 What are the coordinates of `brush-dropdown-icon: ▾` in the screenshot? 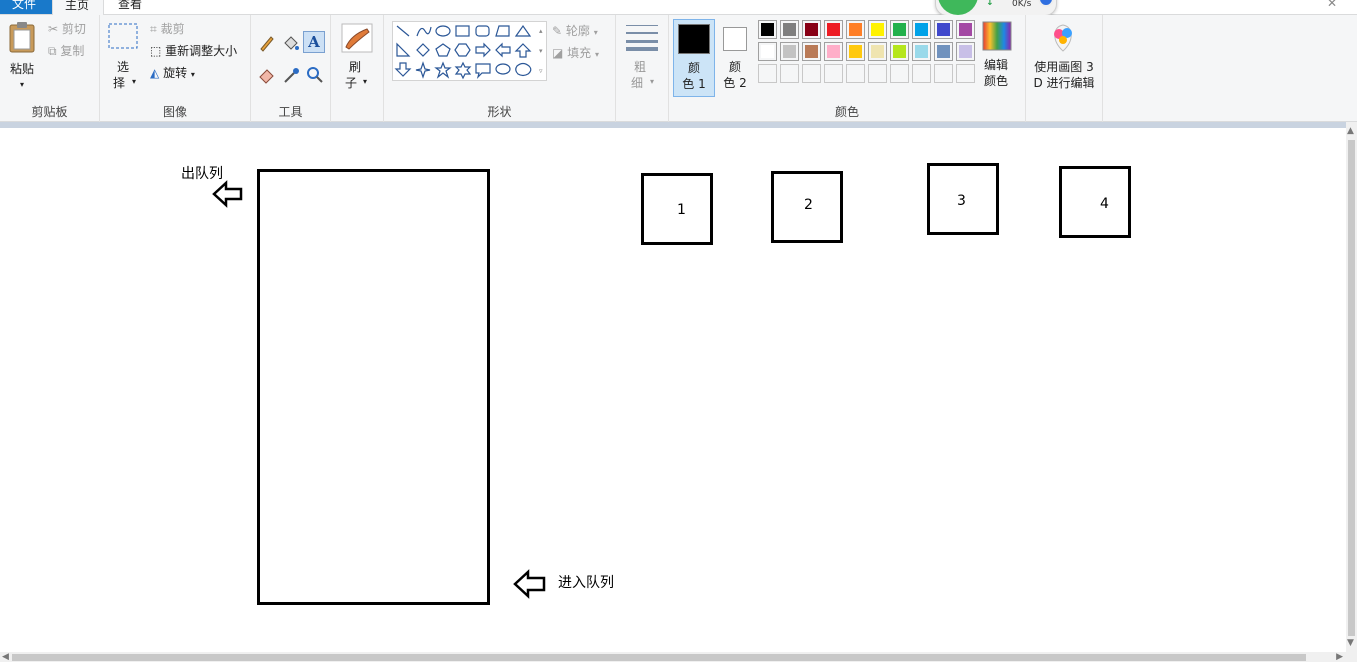 It's located at (365, 81).